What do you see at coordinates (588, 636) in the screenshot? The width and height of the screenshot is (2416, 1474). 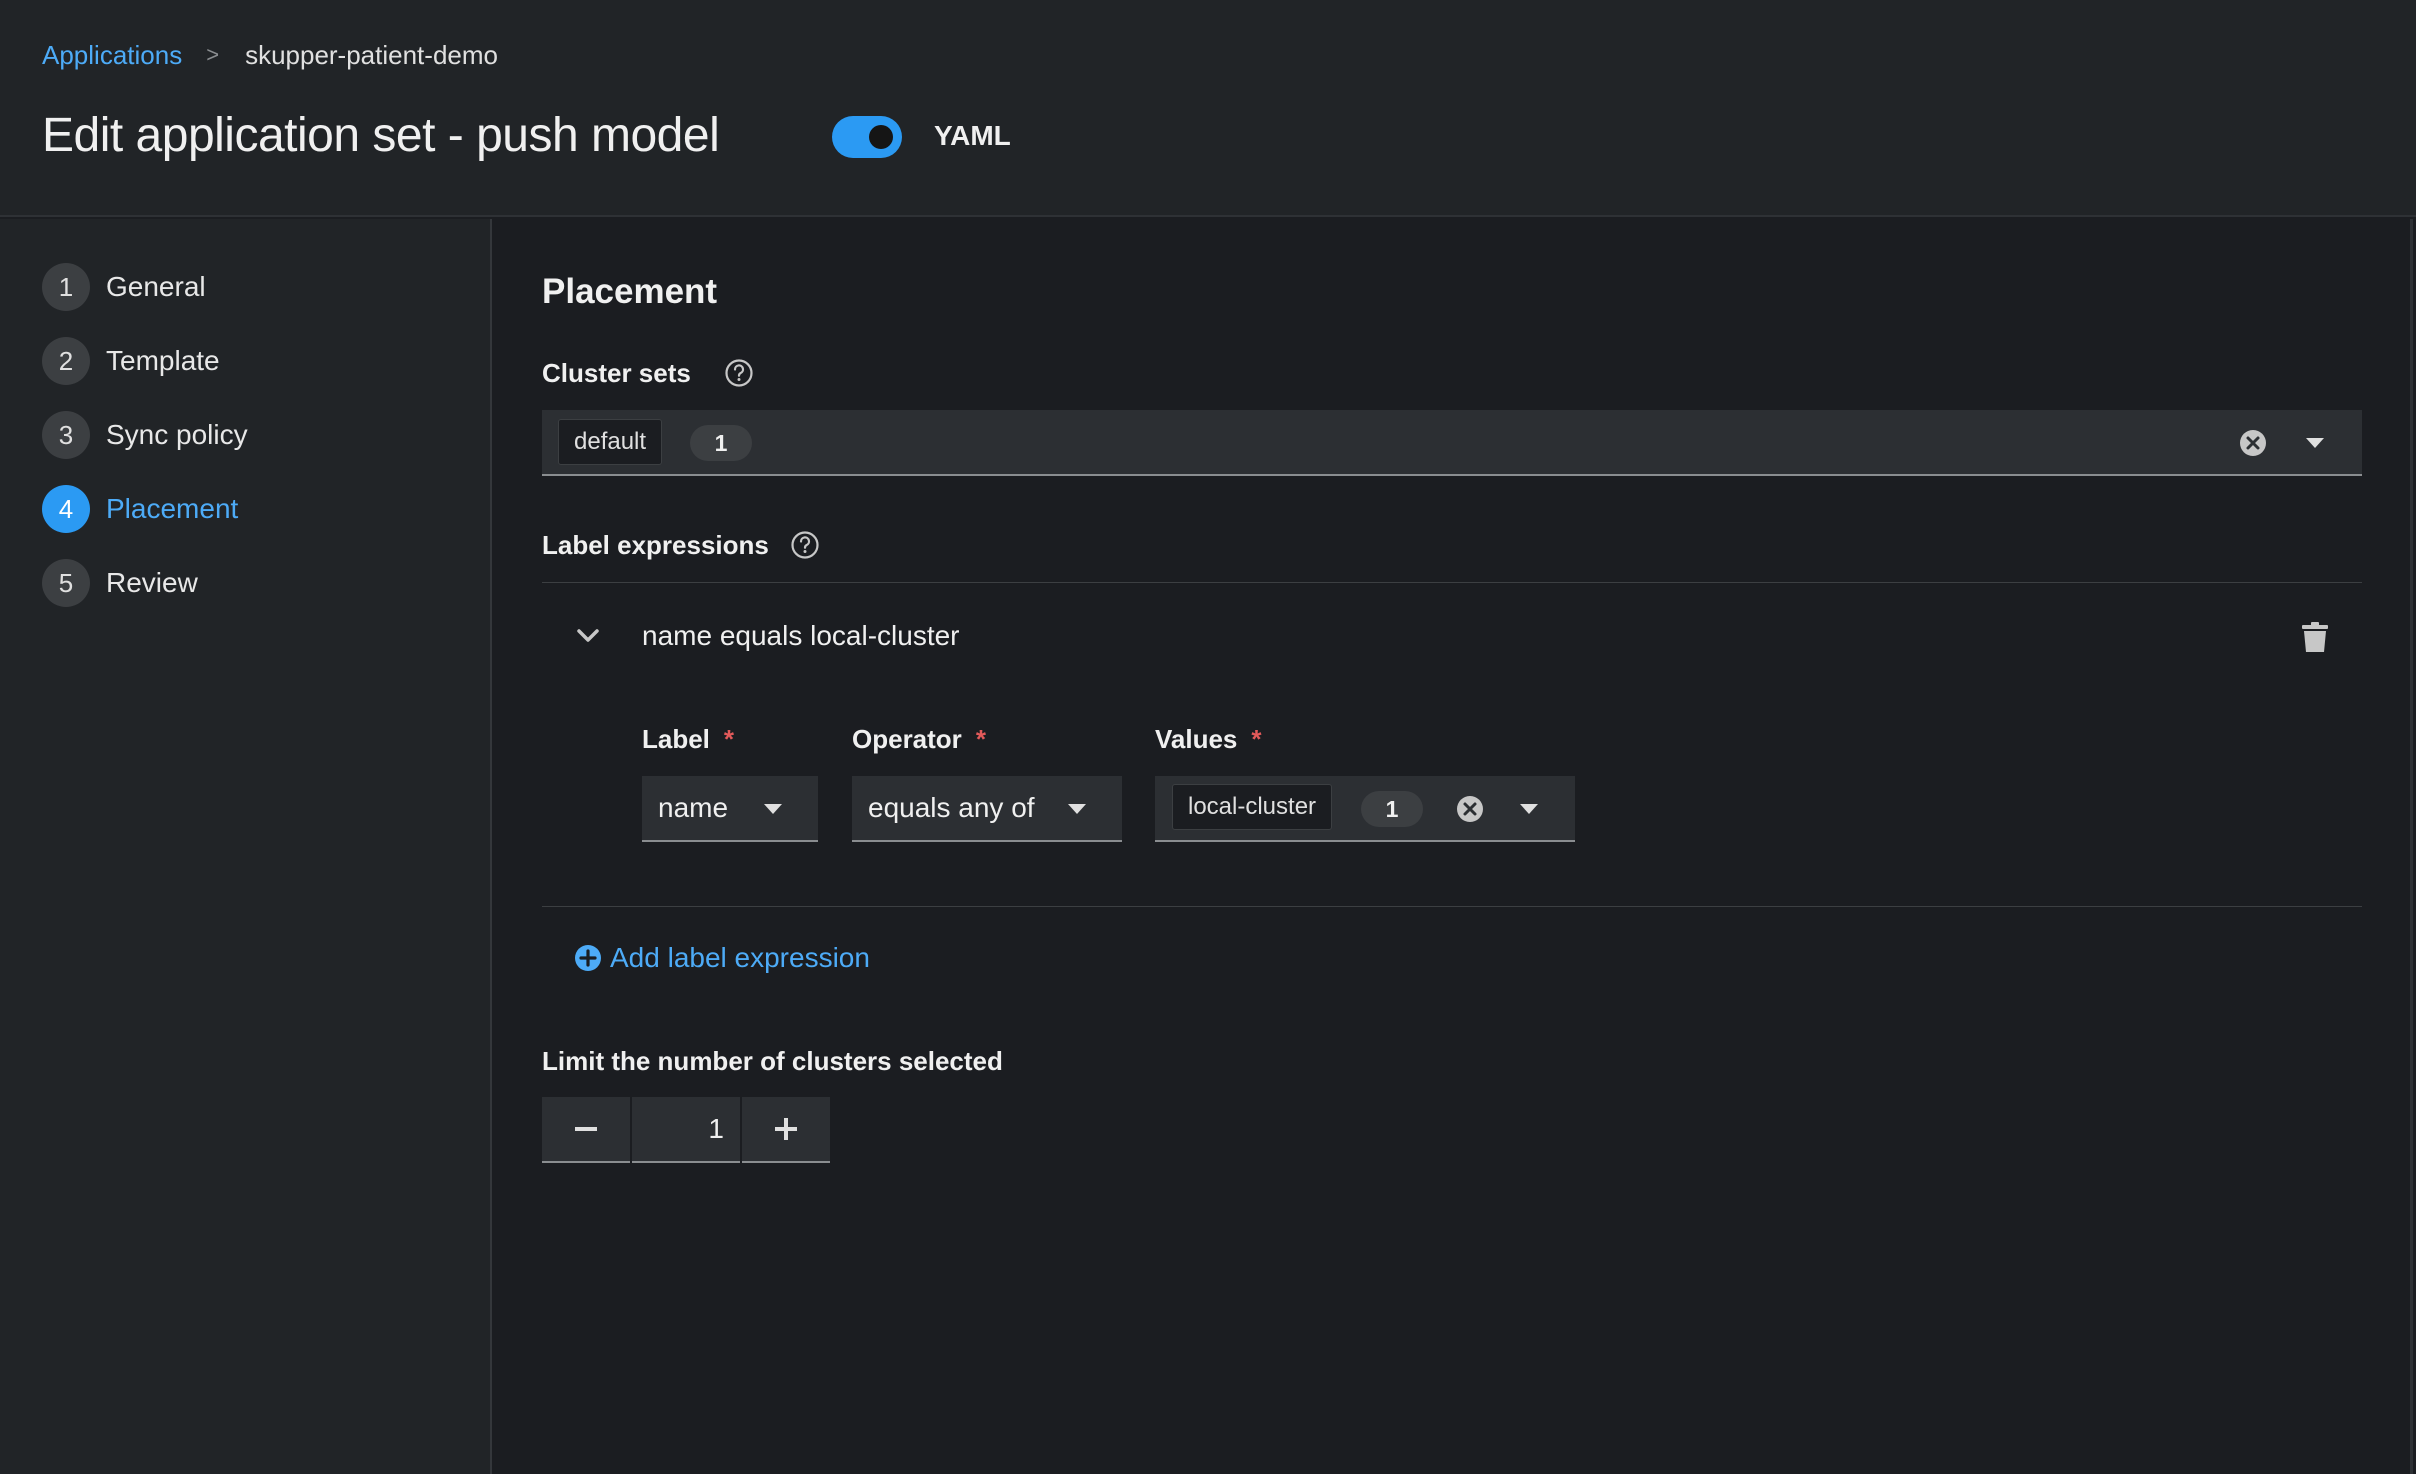 I see `chevron-down-icon` at bounding box center [588, 636].